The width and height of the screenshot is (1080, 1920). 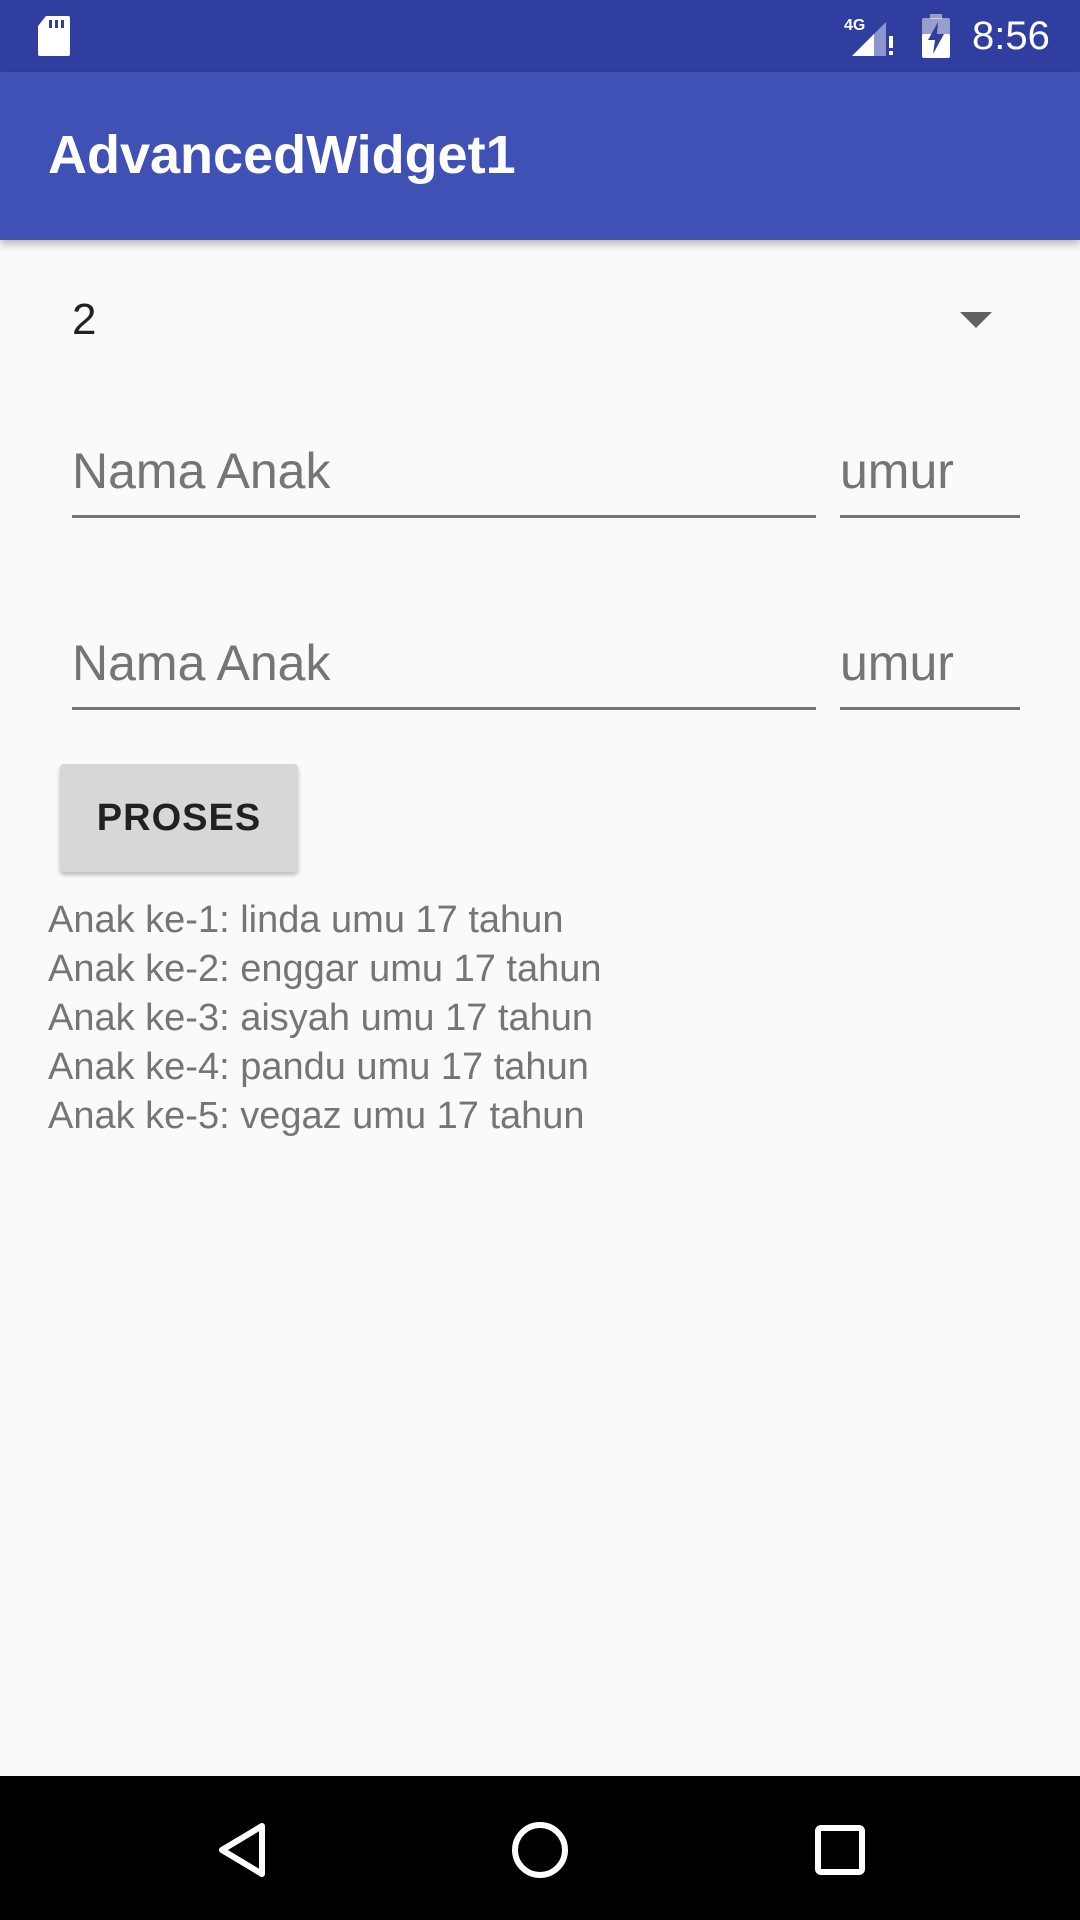 What do you see at coordinates (854, 25) in the screenshot?
I see `svg-text: 4G` at bounding box center [854, 25].